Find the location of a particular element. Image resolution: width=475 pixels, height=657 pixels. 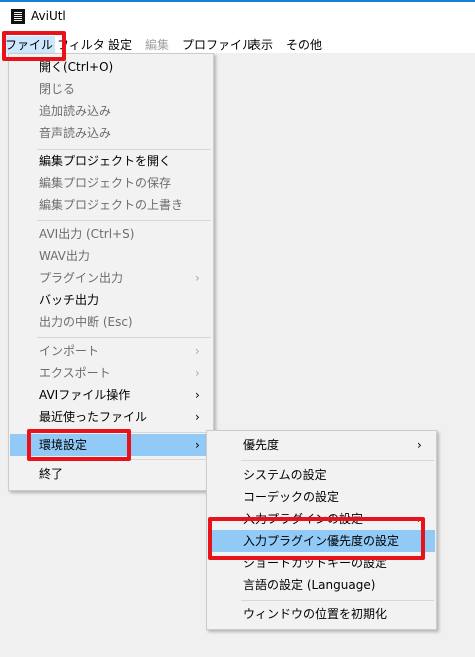

menu-item-label: 編集プロジェクトを開く is located at coordinates (105, 161).